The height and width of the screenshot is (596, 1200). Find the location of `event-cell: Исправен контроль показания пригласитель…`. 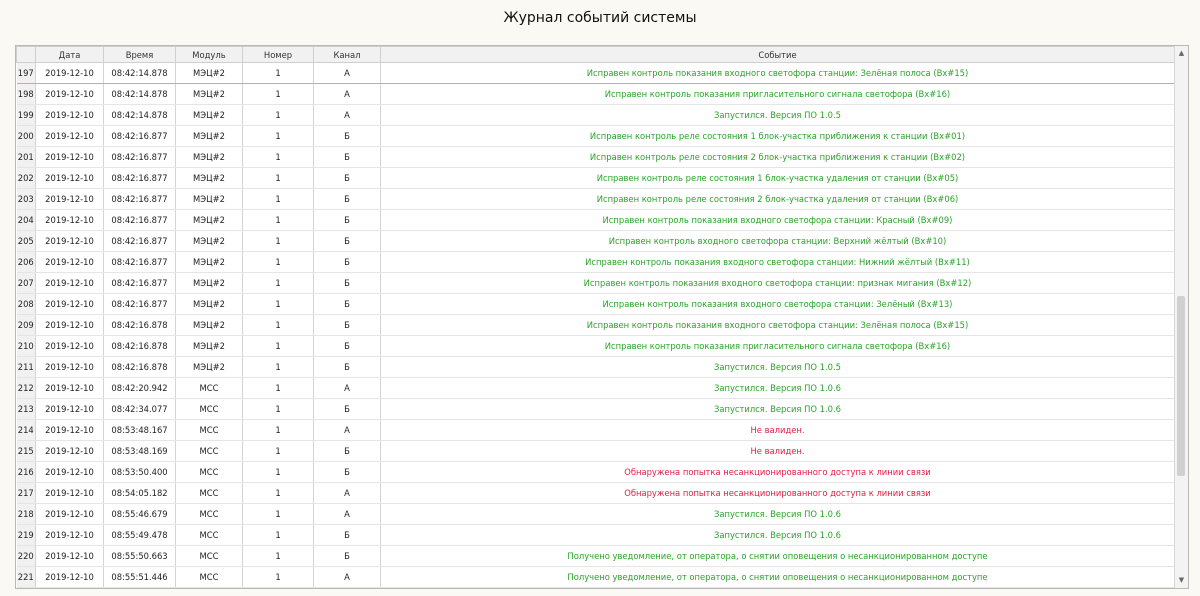

event-cell: Исправен контроль показания пригласитель… is located at coordinates (777, 94).